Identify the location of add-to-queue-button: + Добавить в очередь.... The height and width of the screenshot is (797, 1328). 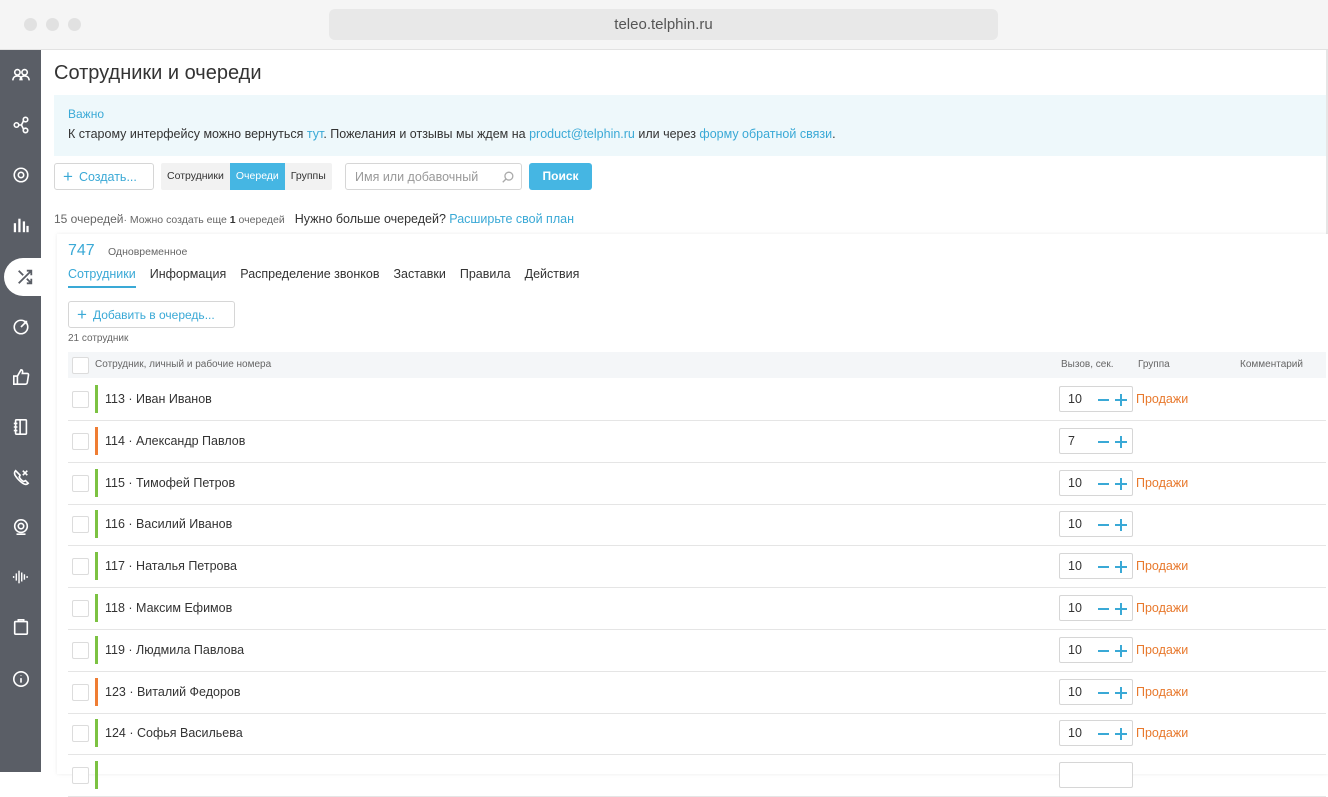
(151, 314).